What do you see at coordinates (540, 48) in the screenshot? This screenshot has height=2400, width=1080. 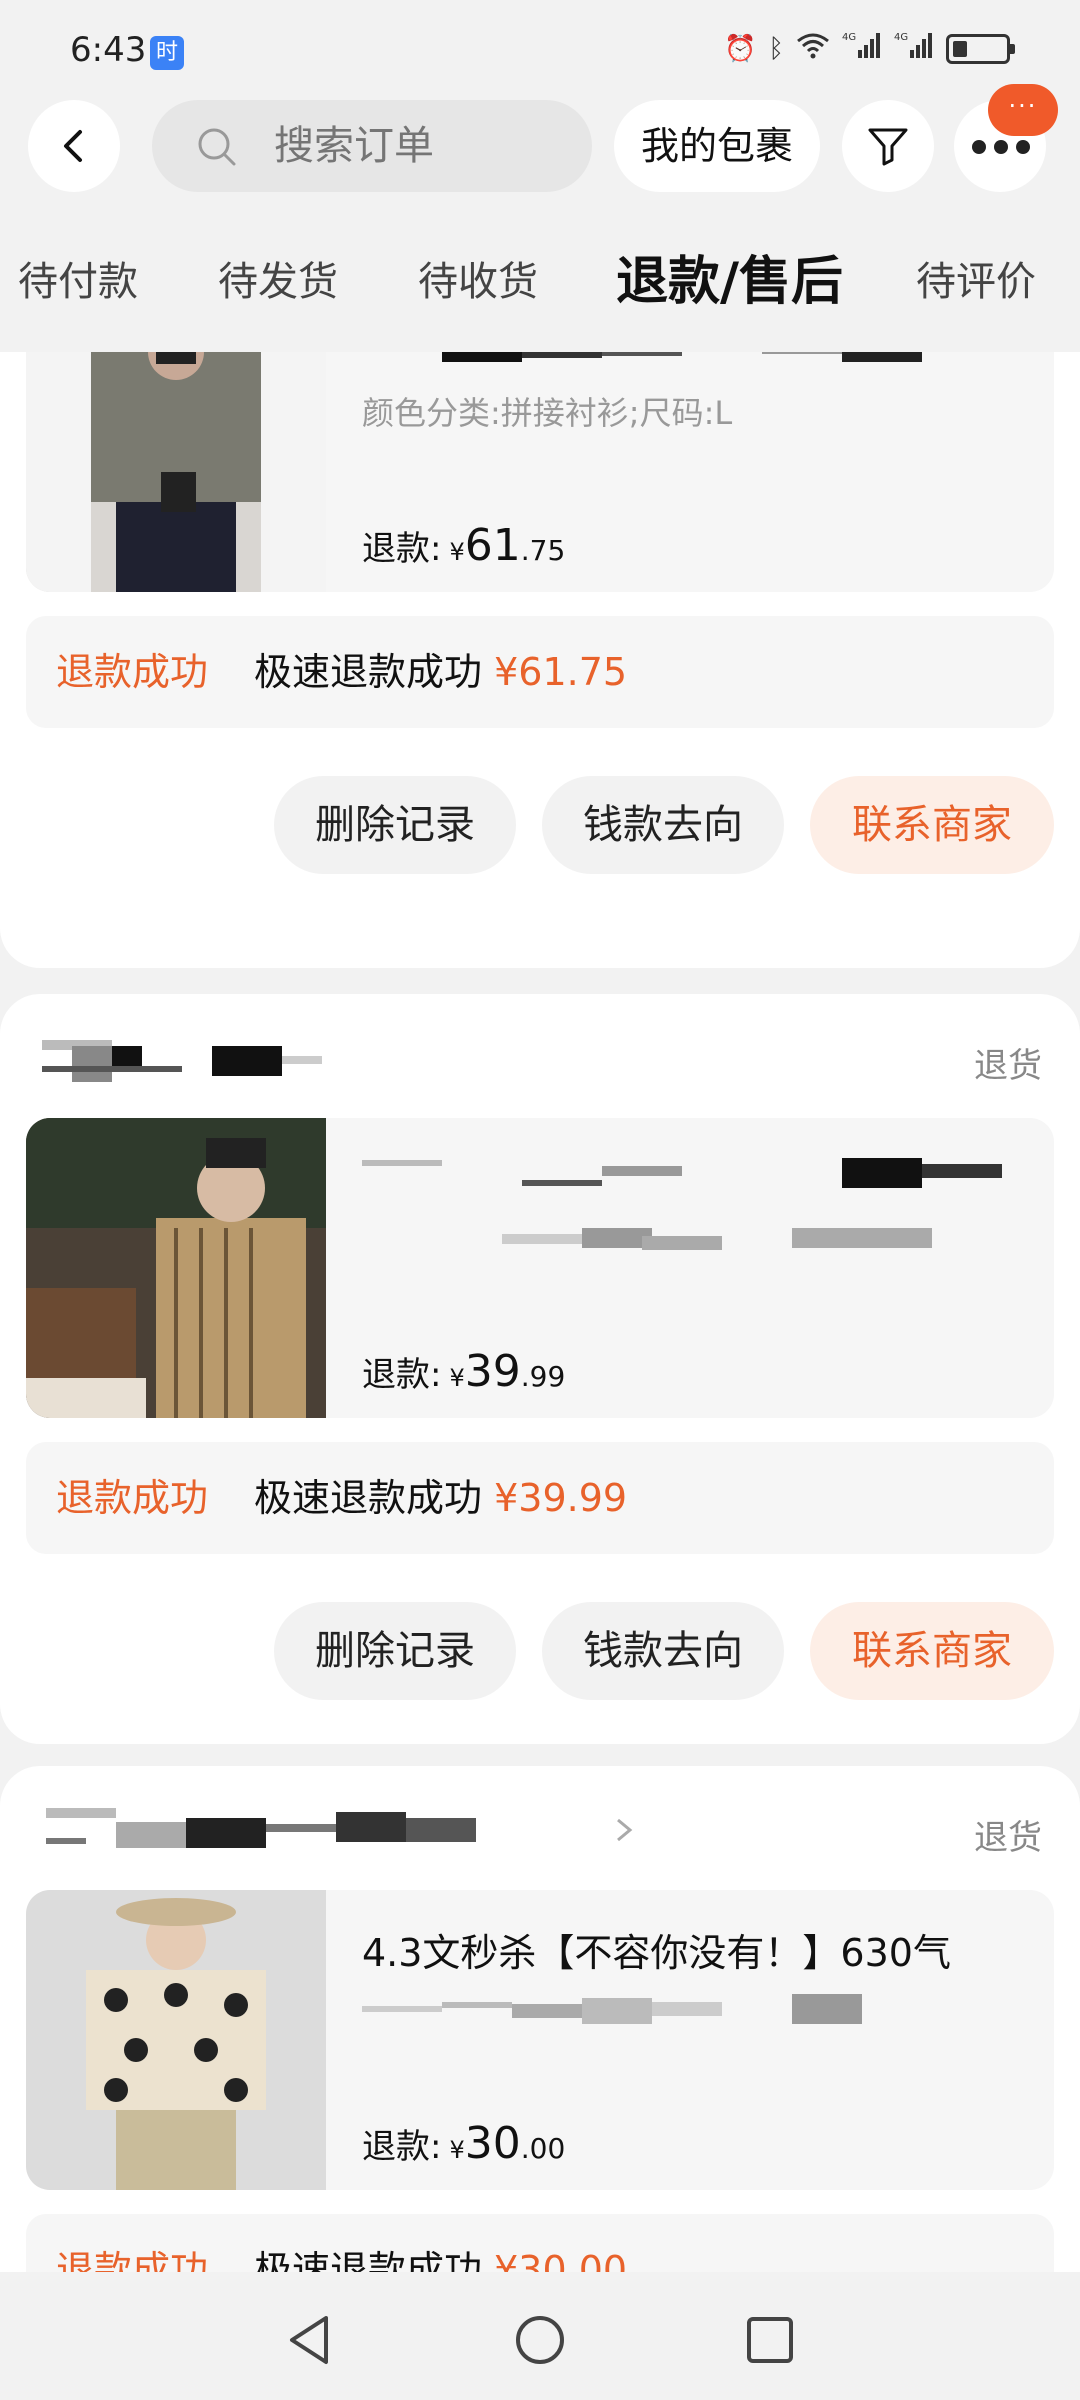 I see `status-bar: 6:43 时 ⏰ ᛒ 4G 4G` at bounding box center [540, 48].